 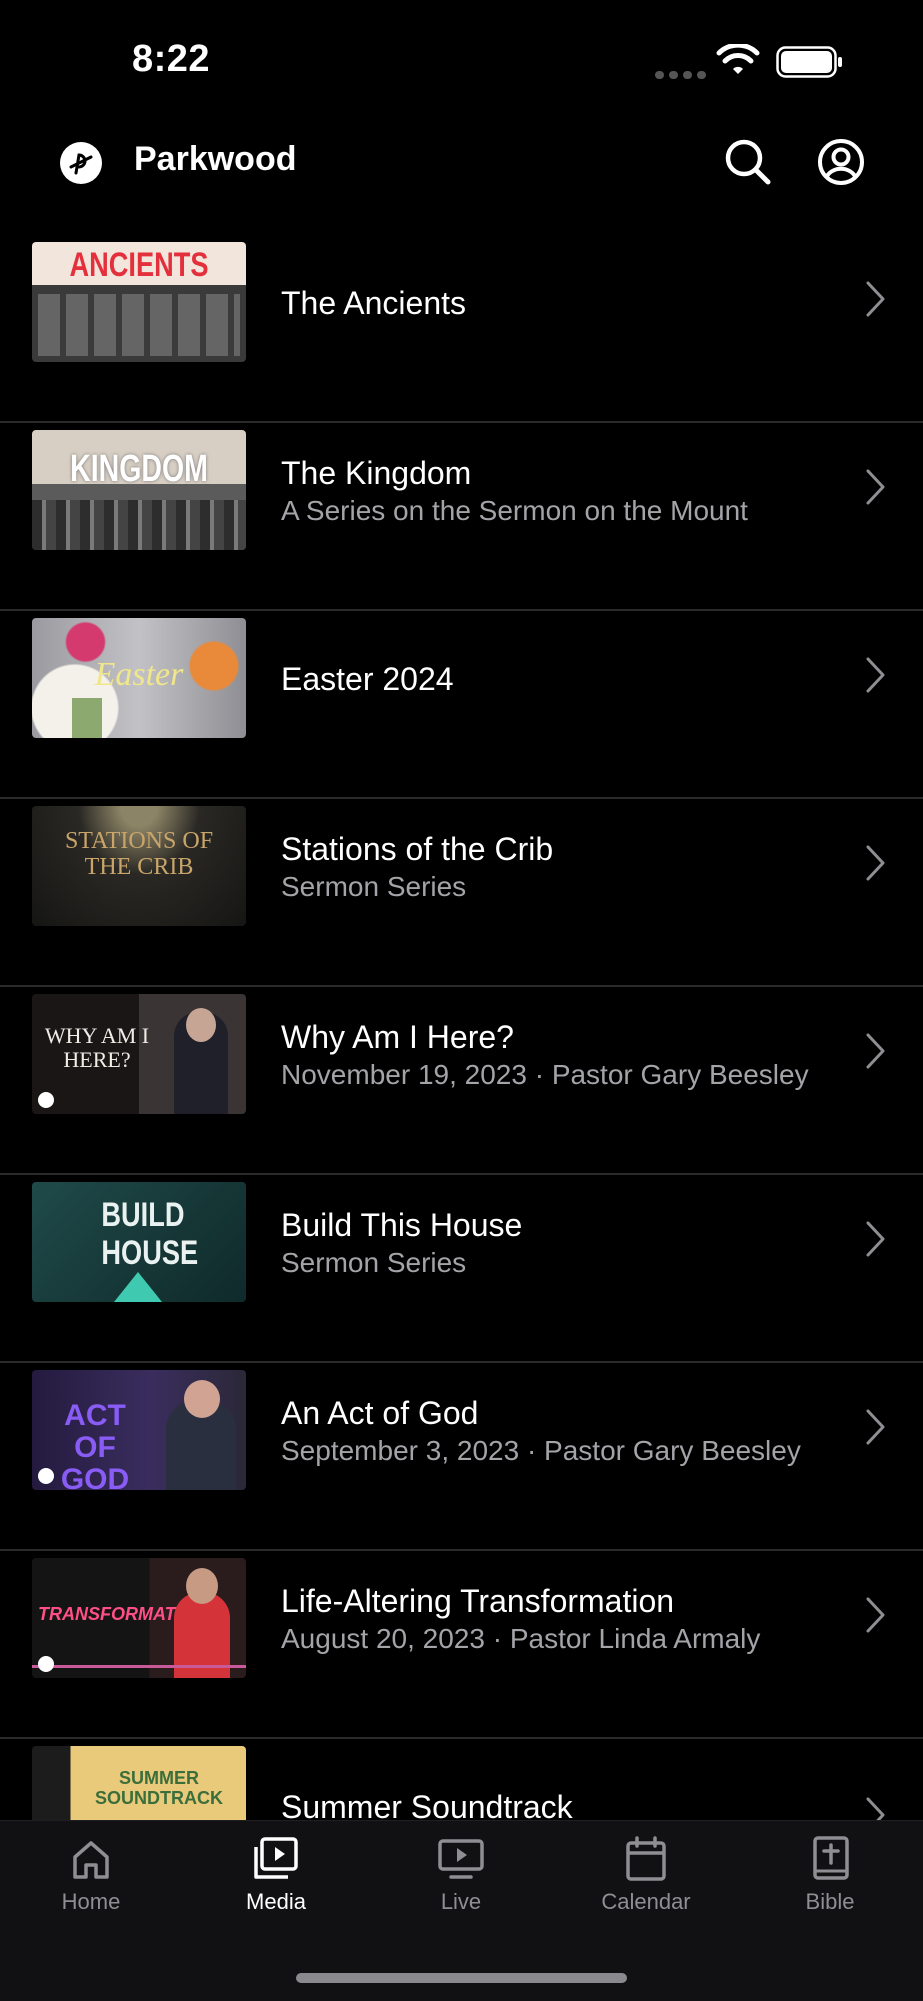 I want to click on cellular-signal-icon, so click(x=683, y=75).